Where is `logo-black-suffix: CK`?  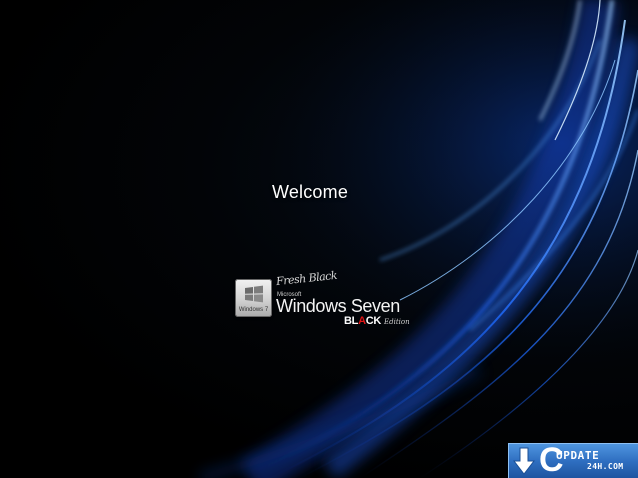
logo-black-suffix: CK is located at coordinates (373, 321).